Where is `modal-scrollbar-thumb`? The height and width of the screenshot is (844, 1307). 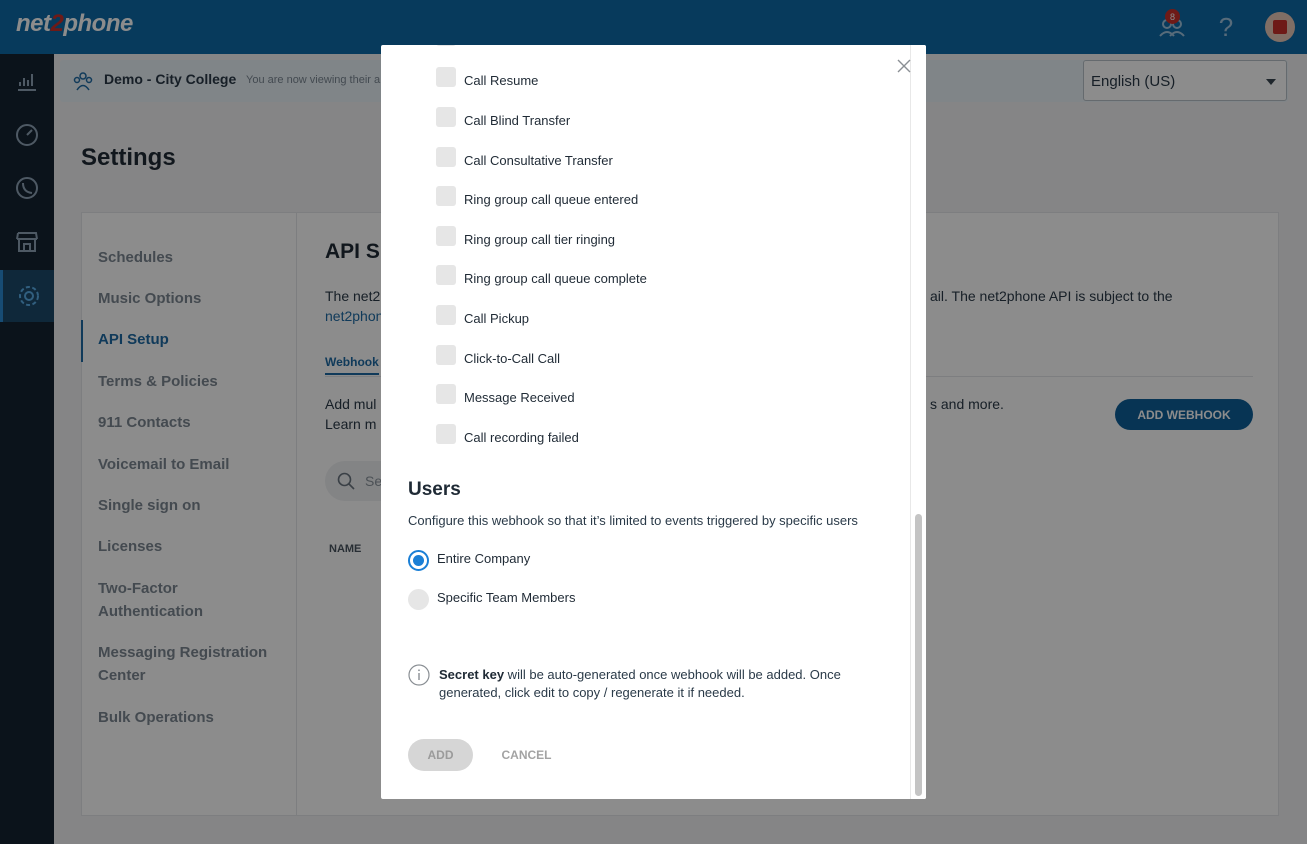 modal-scrollbar-thumb is located at coordinates (918, 655).